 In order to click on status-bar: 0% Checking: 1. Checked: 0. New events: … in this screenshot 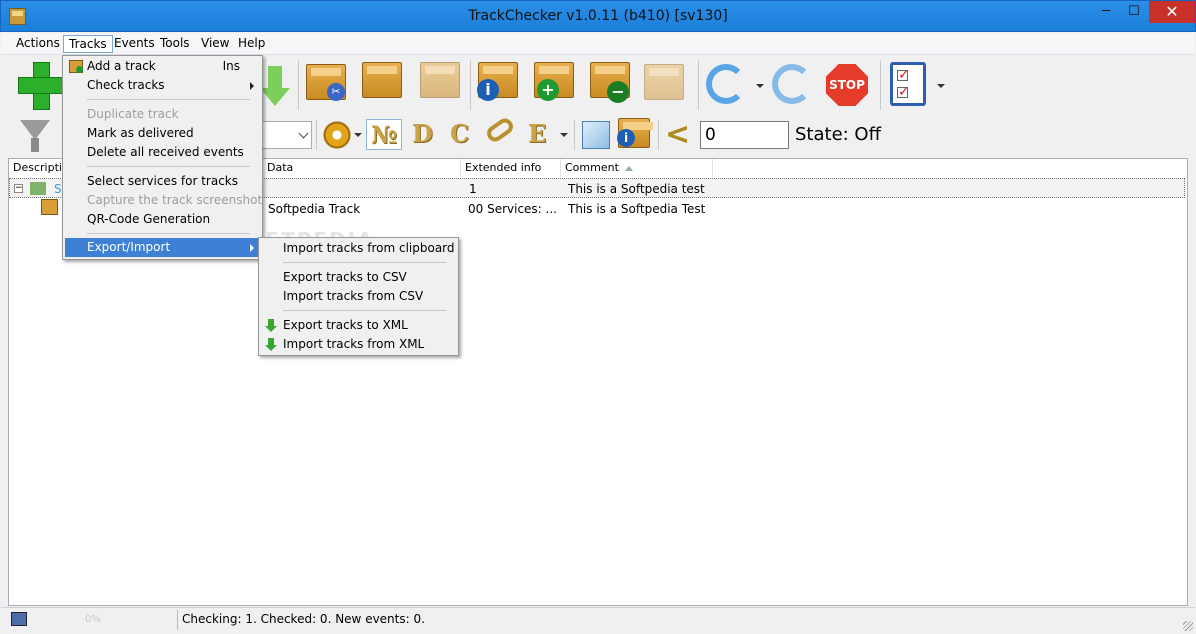, I will do `click(598, 620)`.